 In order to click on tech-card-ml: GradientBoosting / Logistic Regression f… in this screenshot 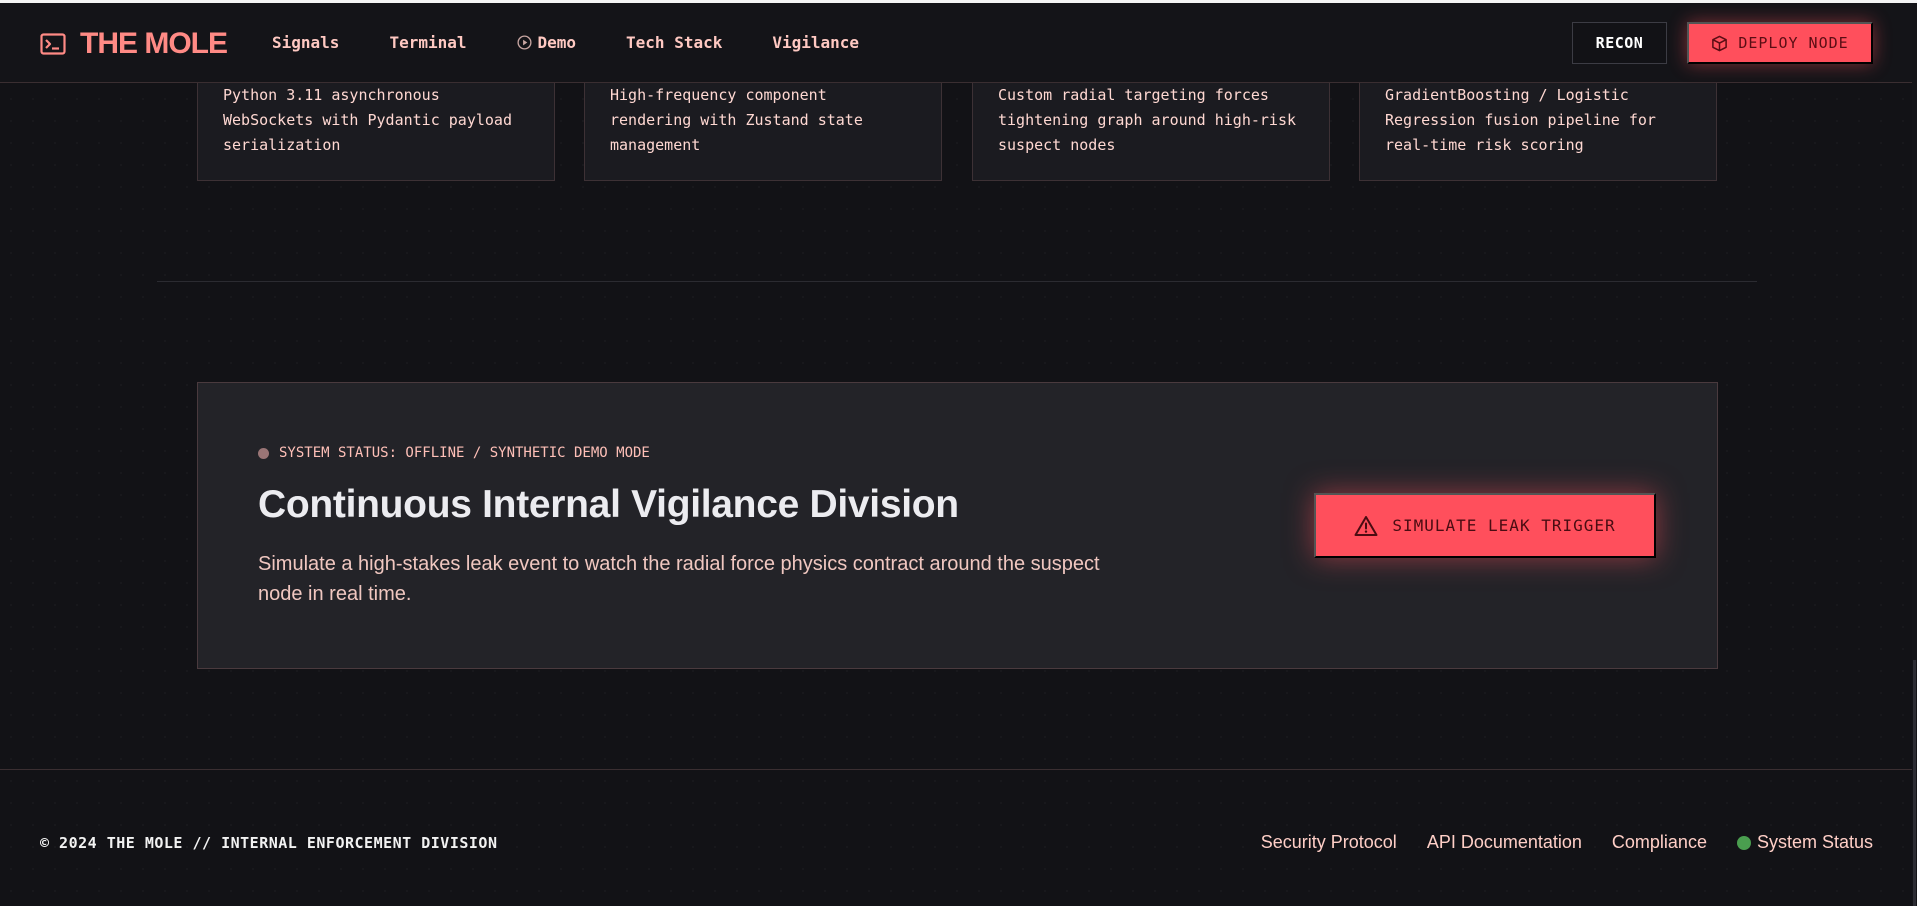, I will do `click(1538, 125)`.